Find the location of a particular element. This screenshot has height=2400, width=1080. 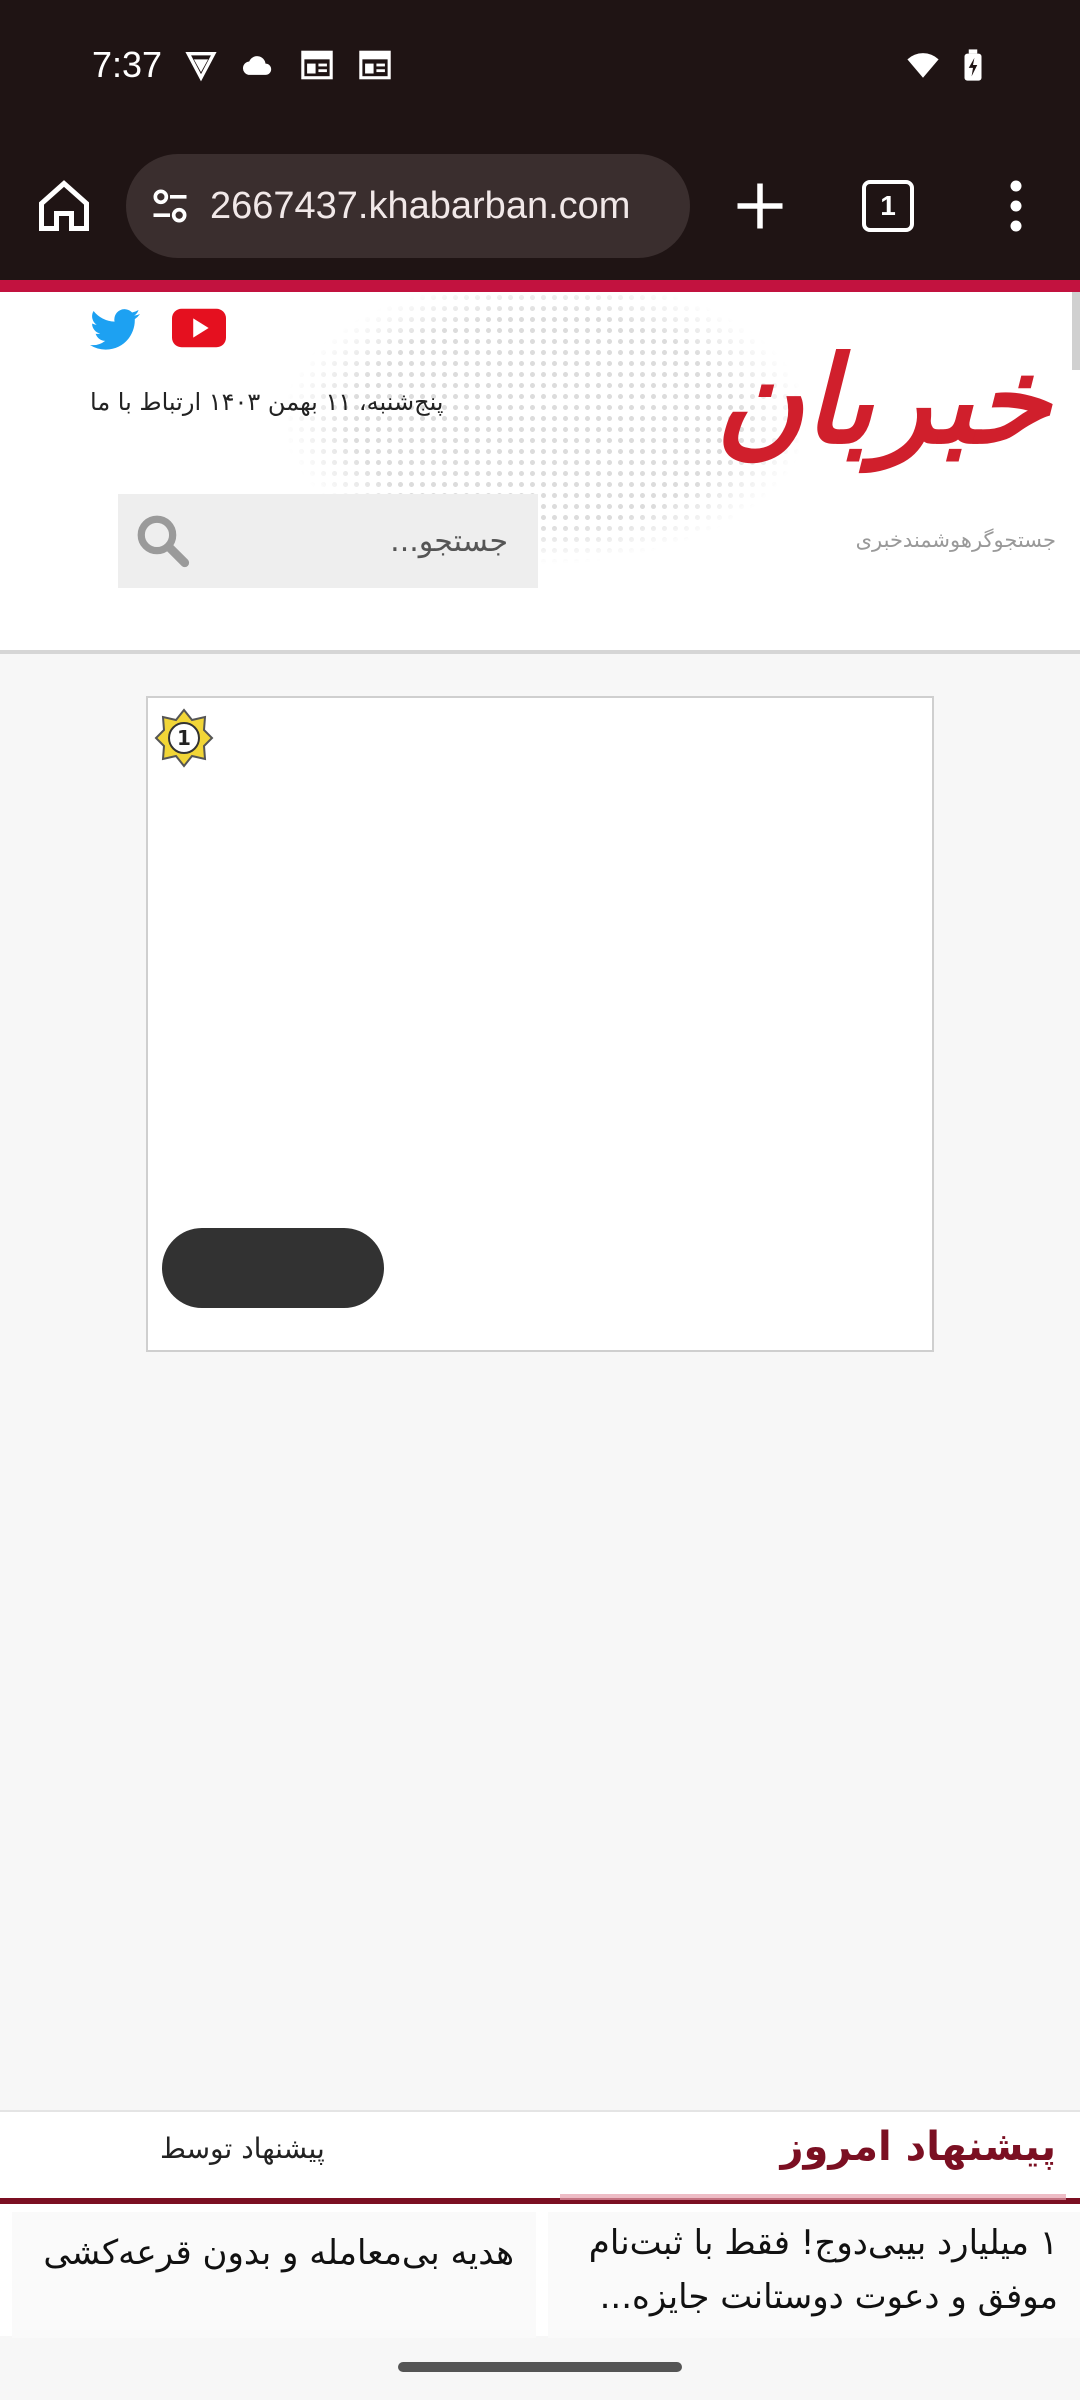

search-box is located at coordinates (328, 541).